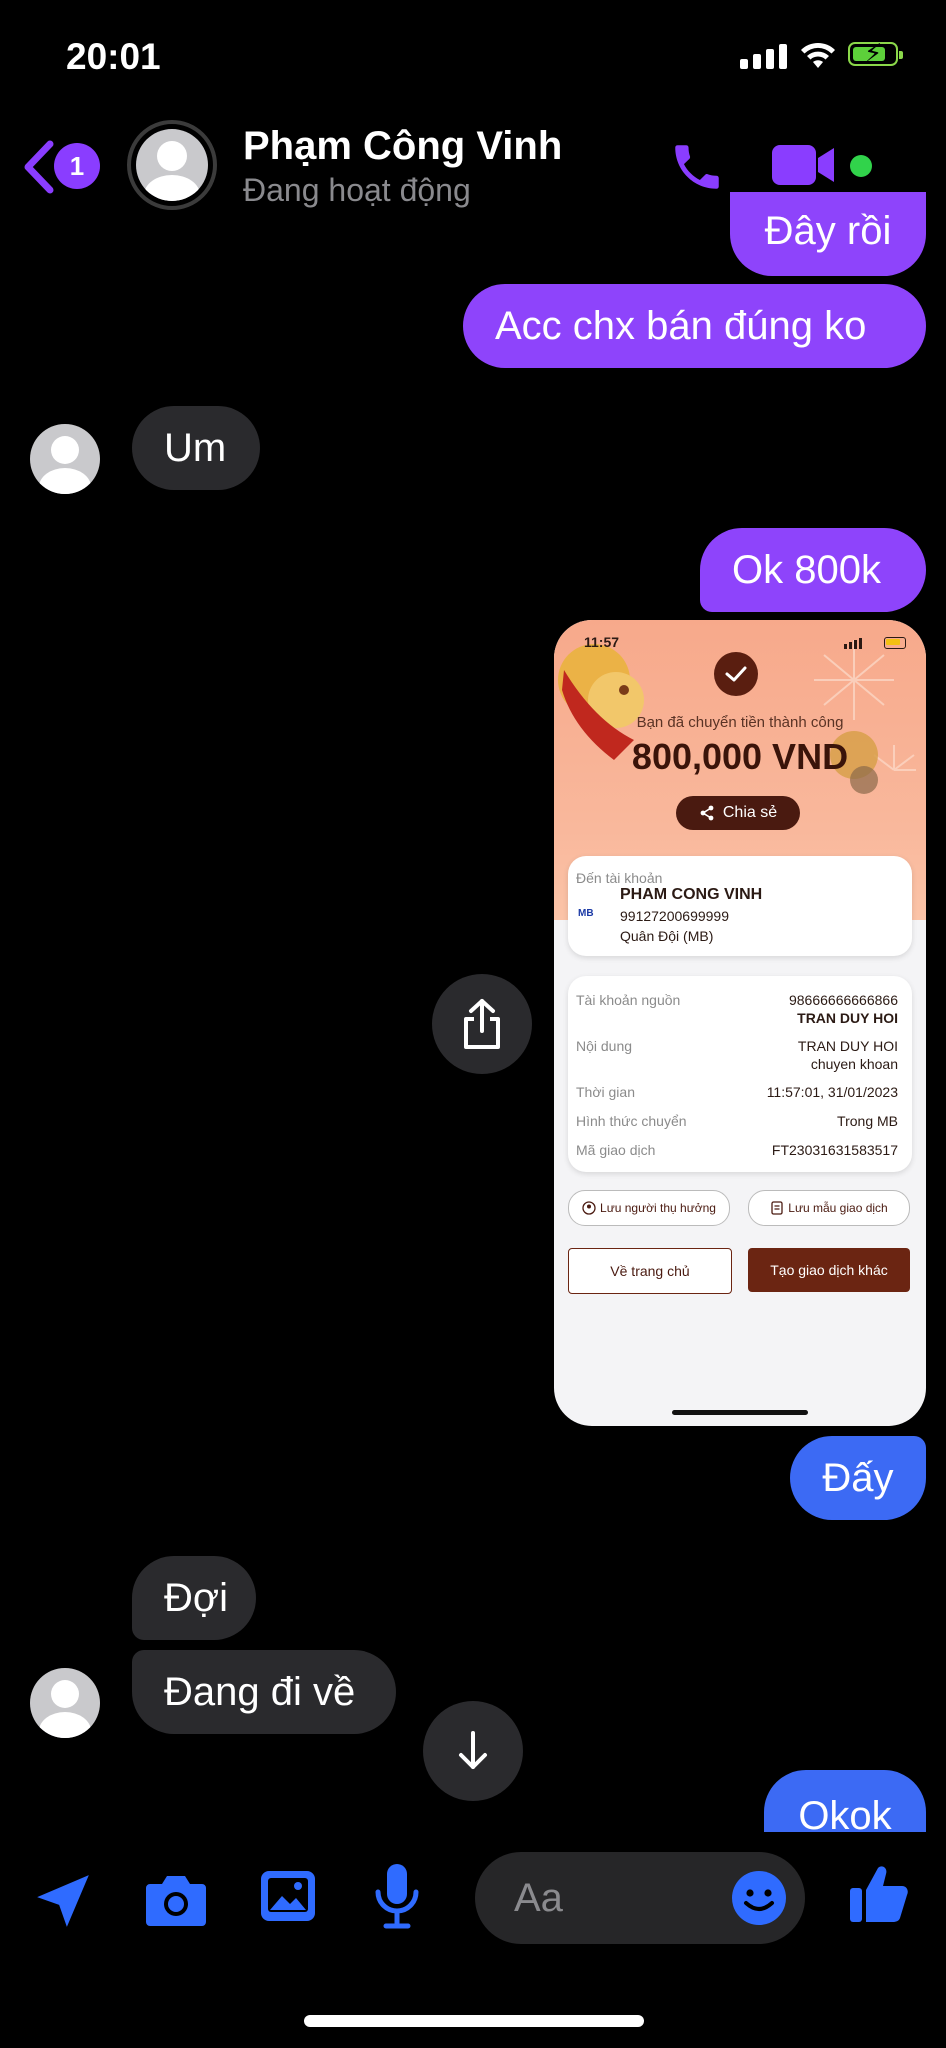 The height and width of the screenshot is (2048, 946). I want to click on recipient-bank: Quân Đội (MB), so click(667, 936).